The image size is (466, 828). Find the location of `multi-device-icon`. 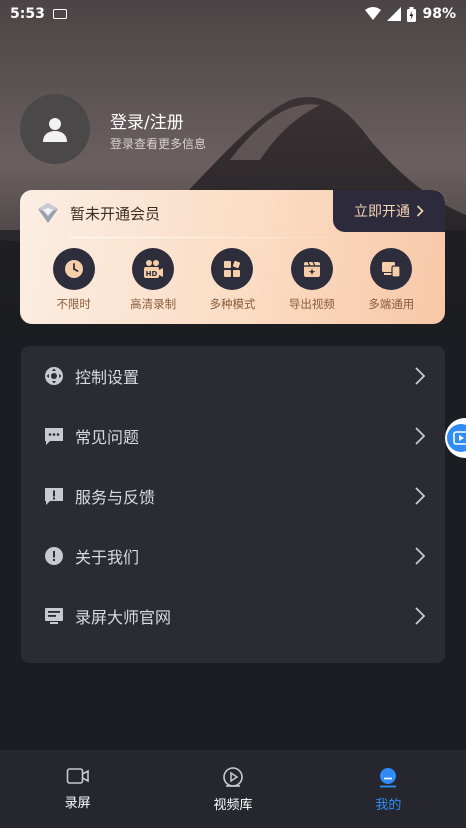

multi-device-icon is located at coordinates (391, 269).